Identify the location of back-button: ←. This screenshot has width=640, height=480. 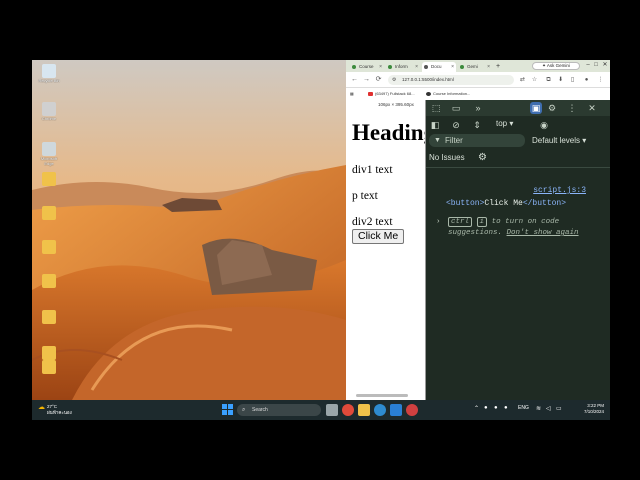
(354, 80).